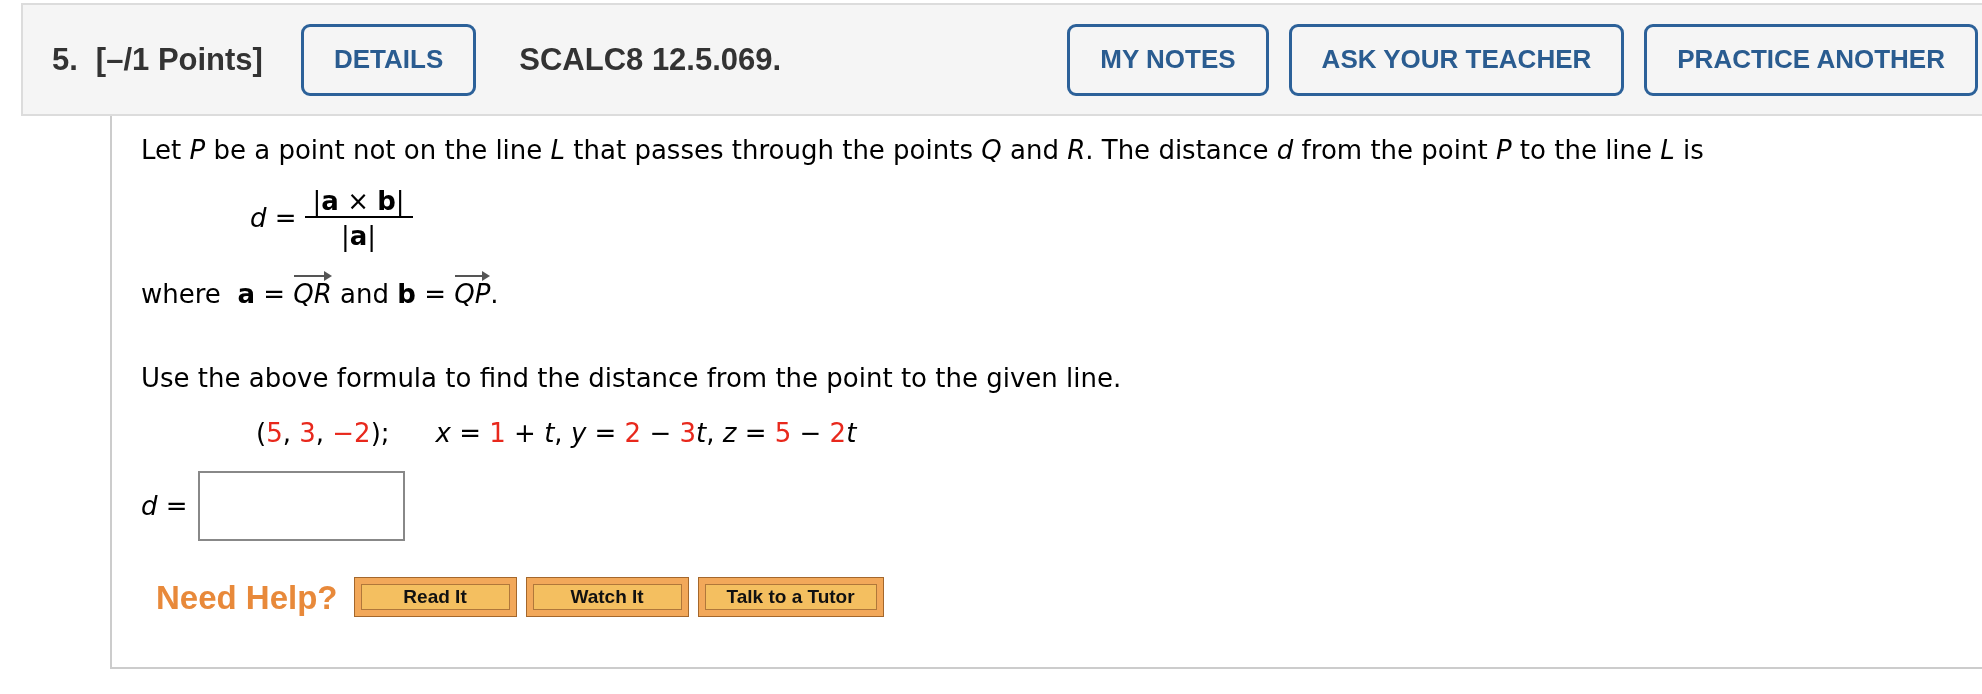 This screenshot has width=1982, height=694. What do you see at coordinates (301, 506) in the screenshot?
I see `answer-field` at bounding box center [301, 506].